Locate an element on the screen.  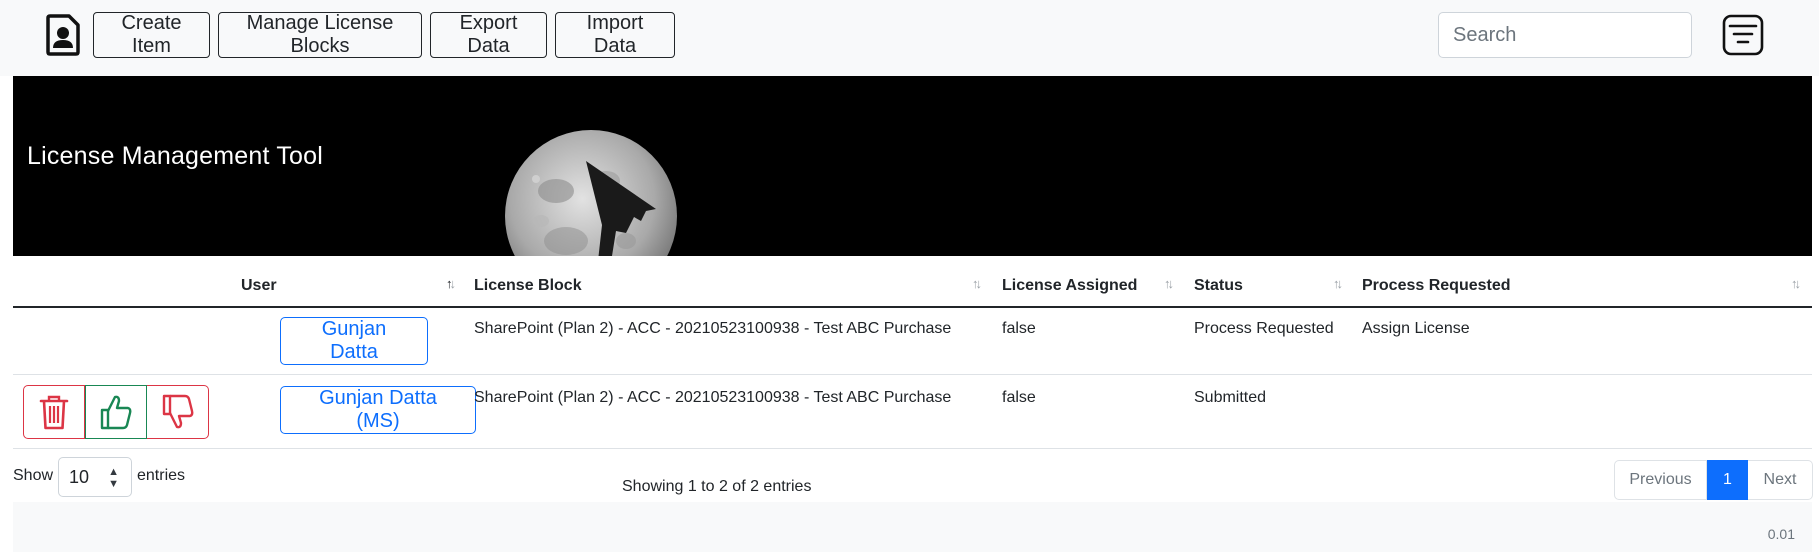
status-cell: Process Requested is located at coordinates (1264, 328).